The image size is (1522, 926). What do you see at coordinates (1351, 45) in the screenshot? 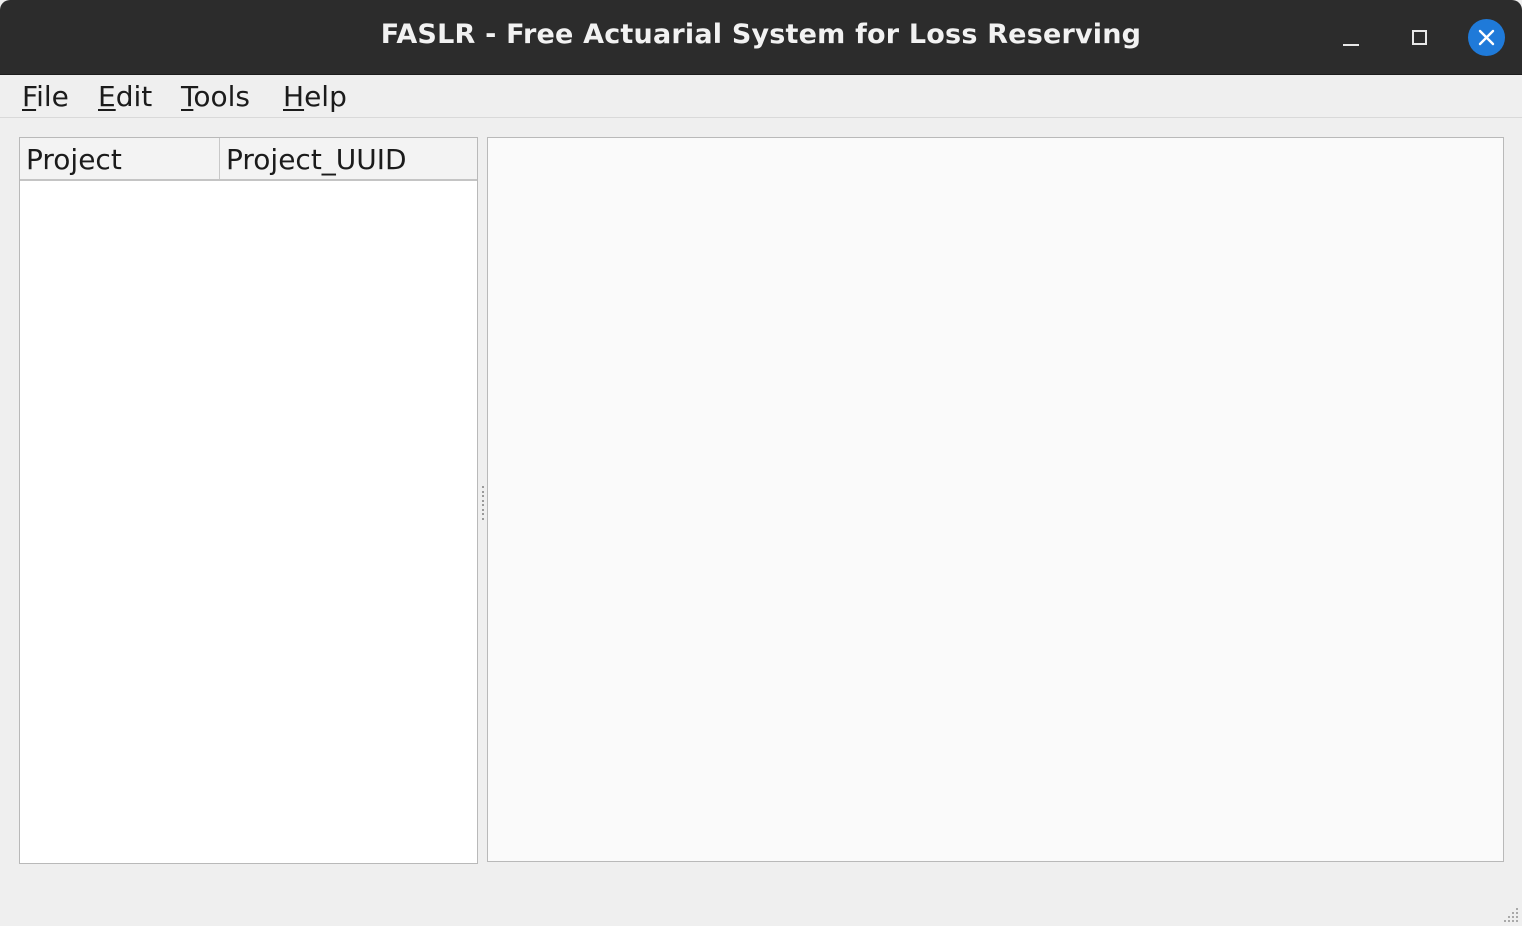
I see `minimize-icon` at bounding box center [1351, 45].